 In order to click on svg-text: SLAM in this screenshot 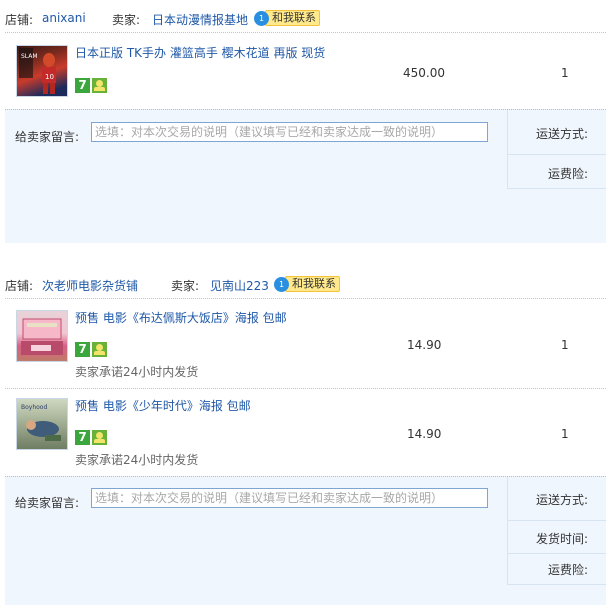, I will do `click(29, 56)`.